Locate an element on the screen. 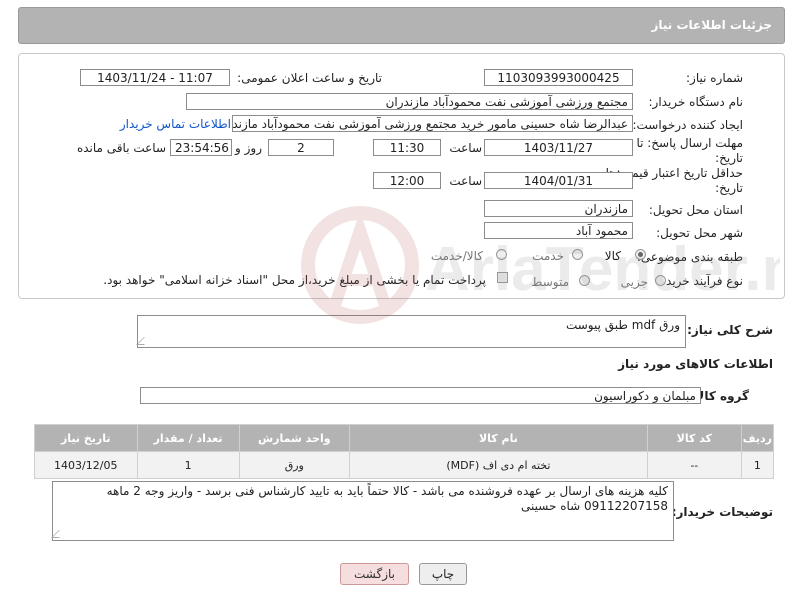  cell-unit: ورق is located at coordinates (294, 465).